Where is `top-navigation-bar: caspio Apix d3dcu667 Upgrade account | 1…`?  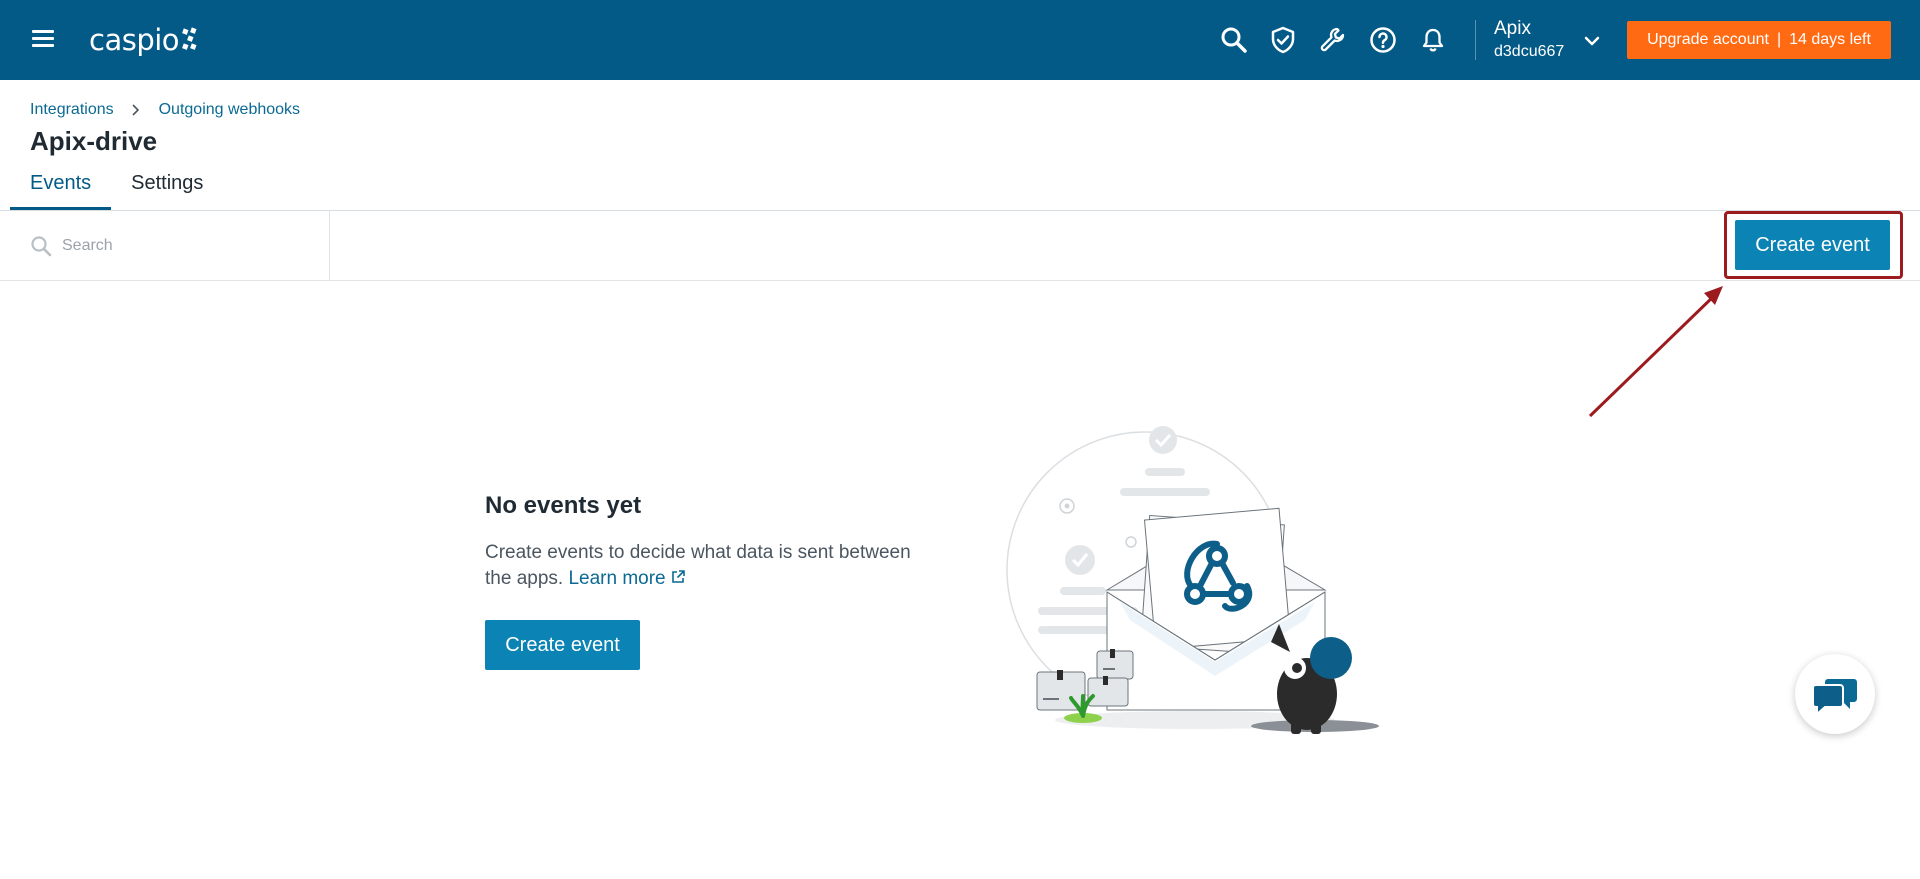
top-navigation-bar: caspio Apix d3dcu667 Upgrade account | 1… is located at coordinates (960, 40).